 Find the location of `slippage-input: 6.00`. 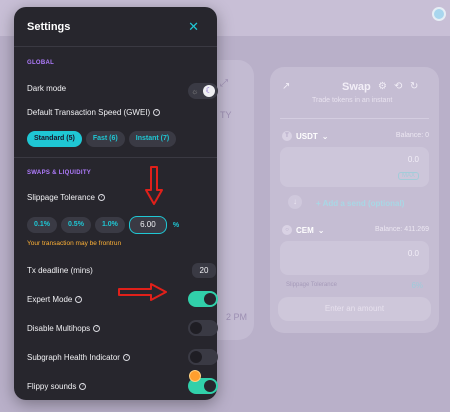

slippage-input: 6.00 is located at coordinates (147, 225).